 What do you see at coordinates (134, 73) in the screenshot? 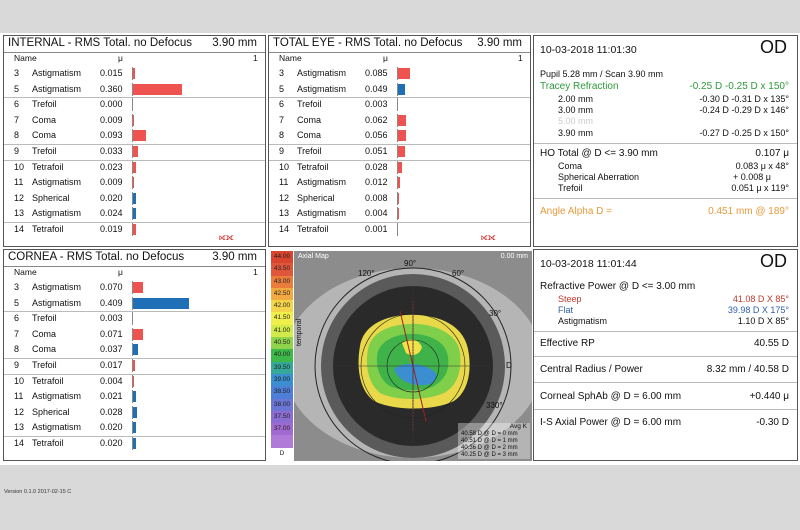
I see `table-row: 3 Astigmatism 0.015` at bounding box center [134, 73].